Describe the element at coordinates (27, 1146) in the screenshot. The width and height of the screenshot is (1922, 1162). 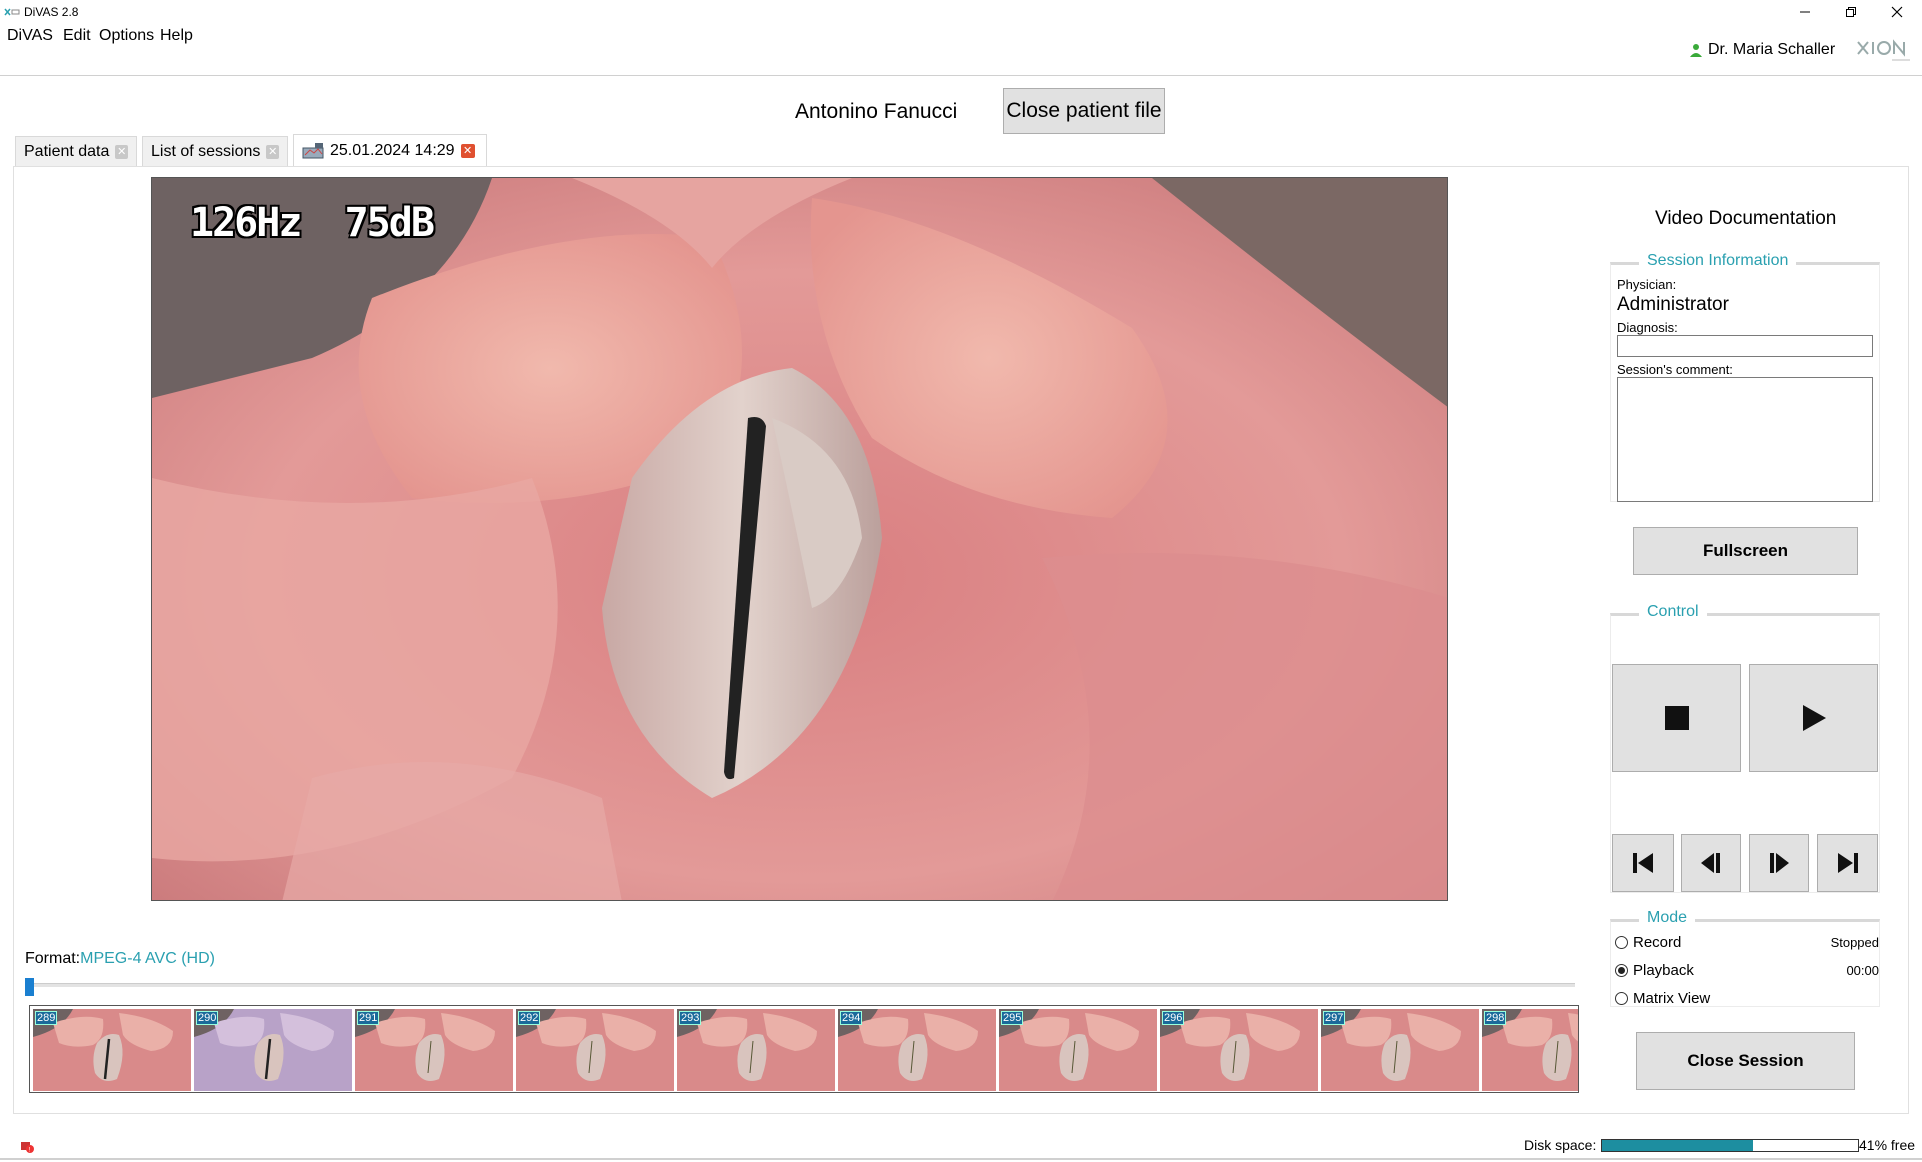
I see `record-status-icon: !` at that location.